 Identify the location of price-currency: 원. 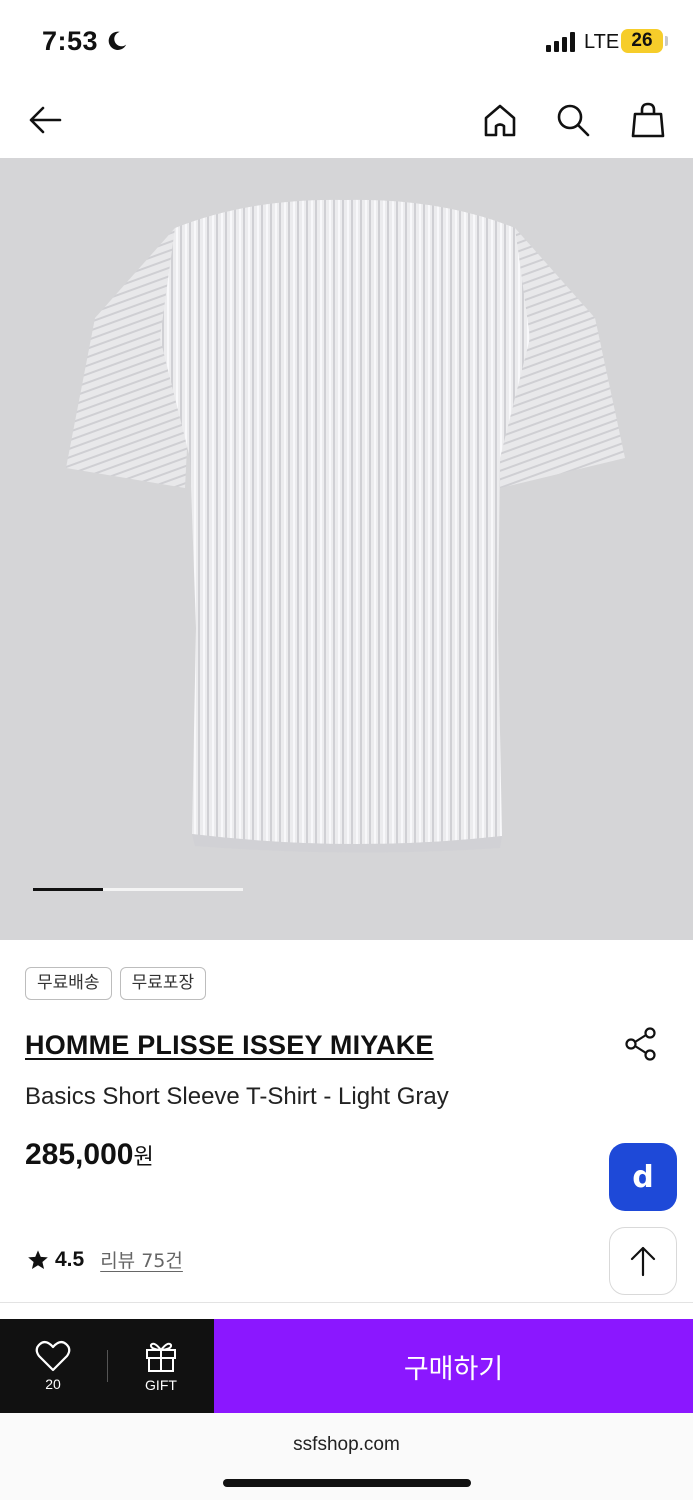
(143, 1157).